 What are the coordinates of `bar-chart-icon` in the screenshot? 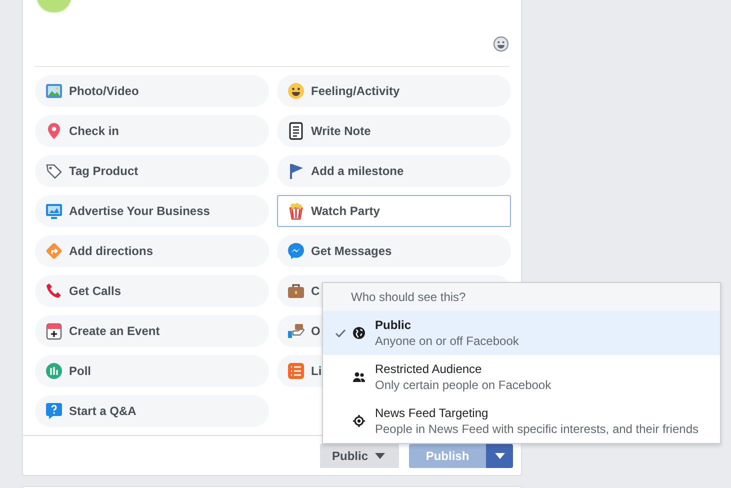 It's located at (54, 371).